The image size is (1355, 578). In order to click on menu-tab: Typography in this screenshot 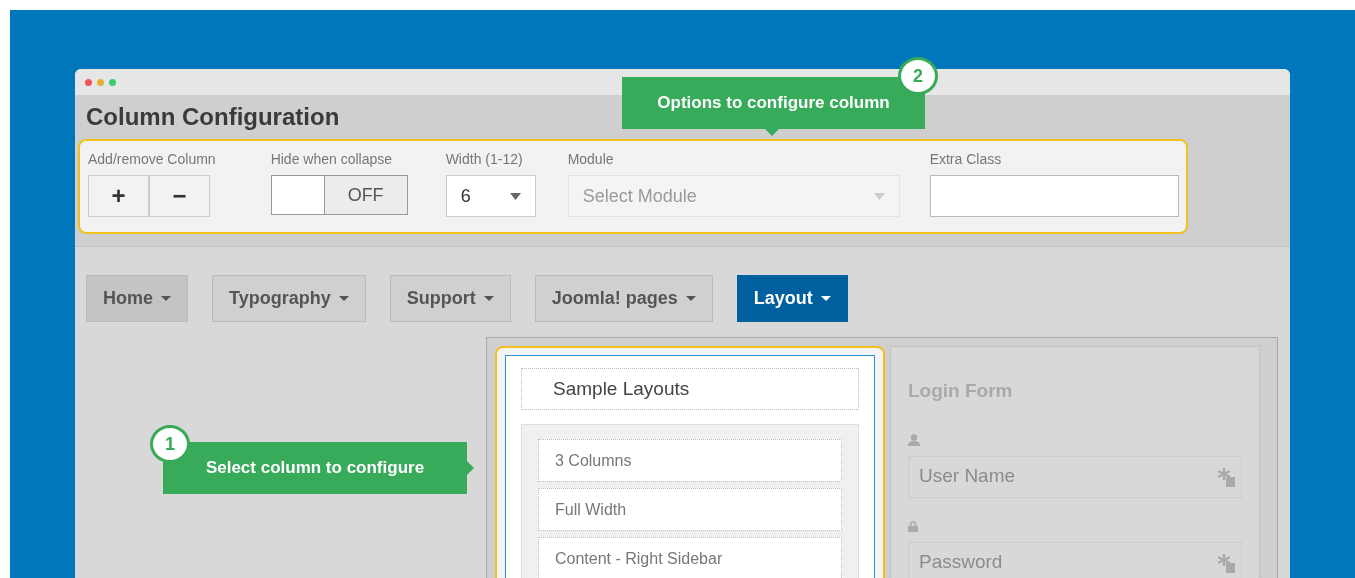, I will do `click(289, 298)`.